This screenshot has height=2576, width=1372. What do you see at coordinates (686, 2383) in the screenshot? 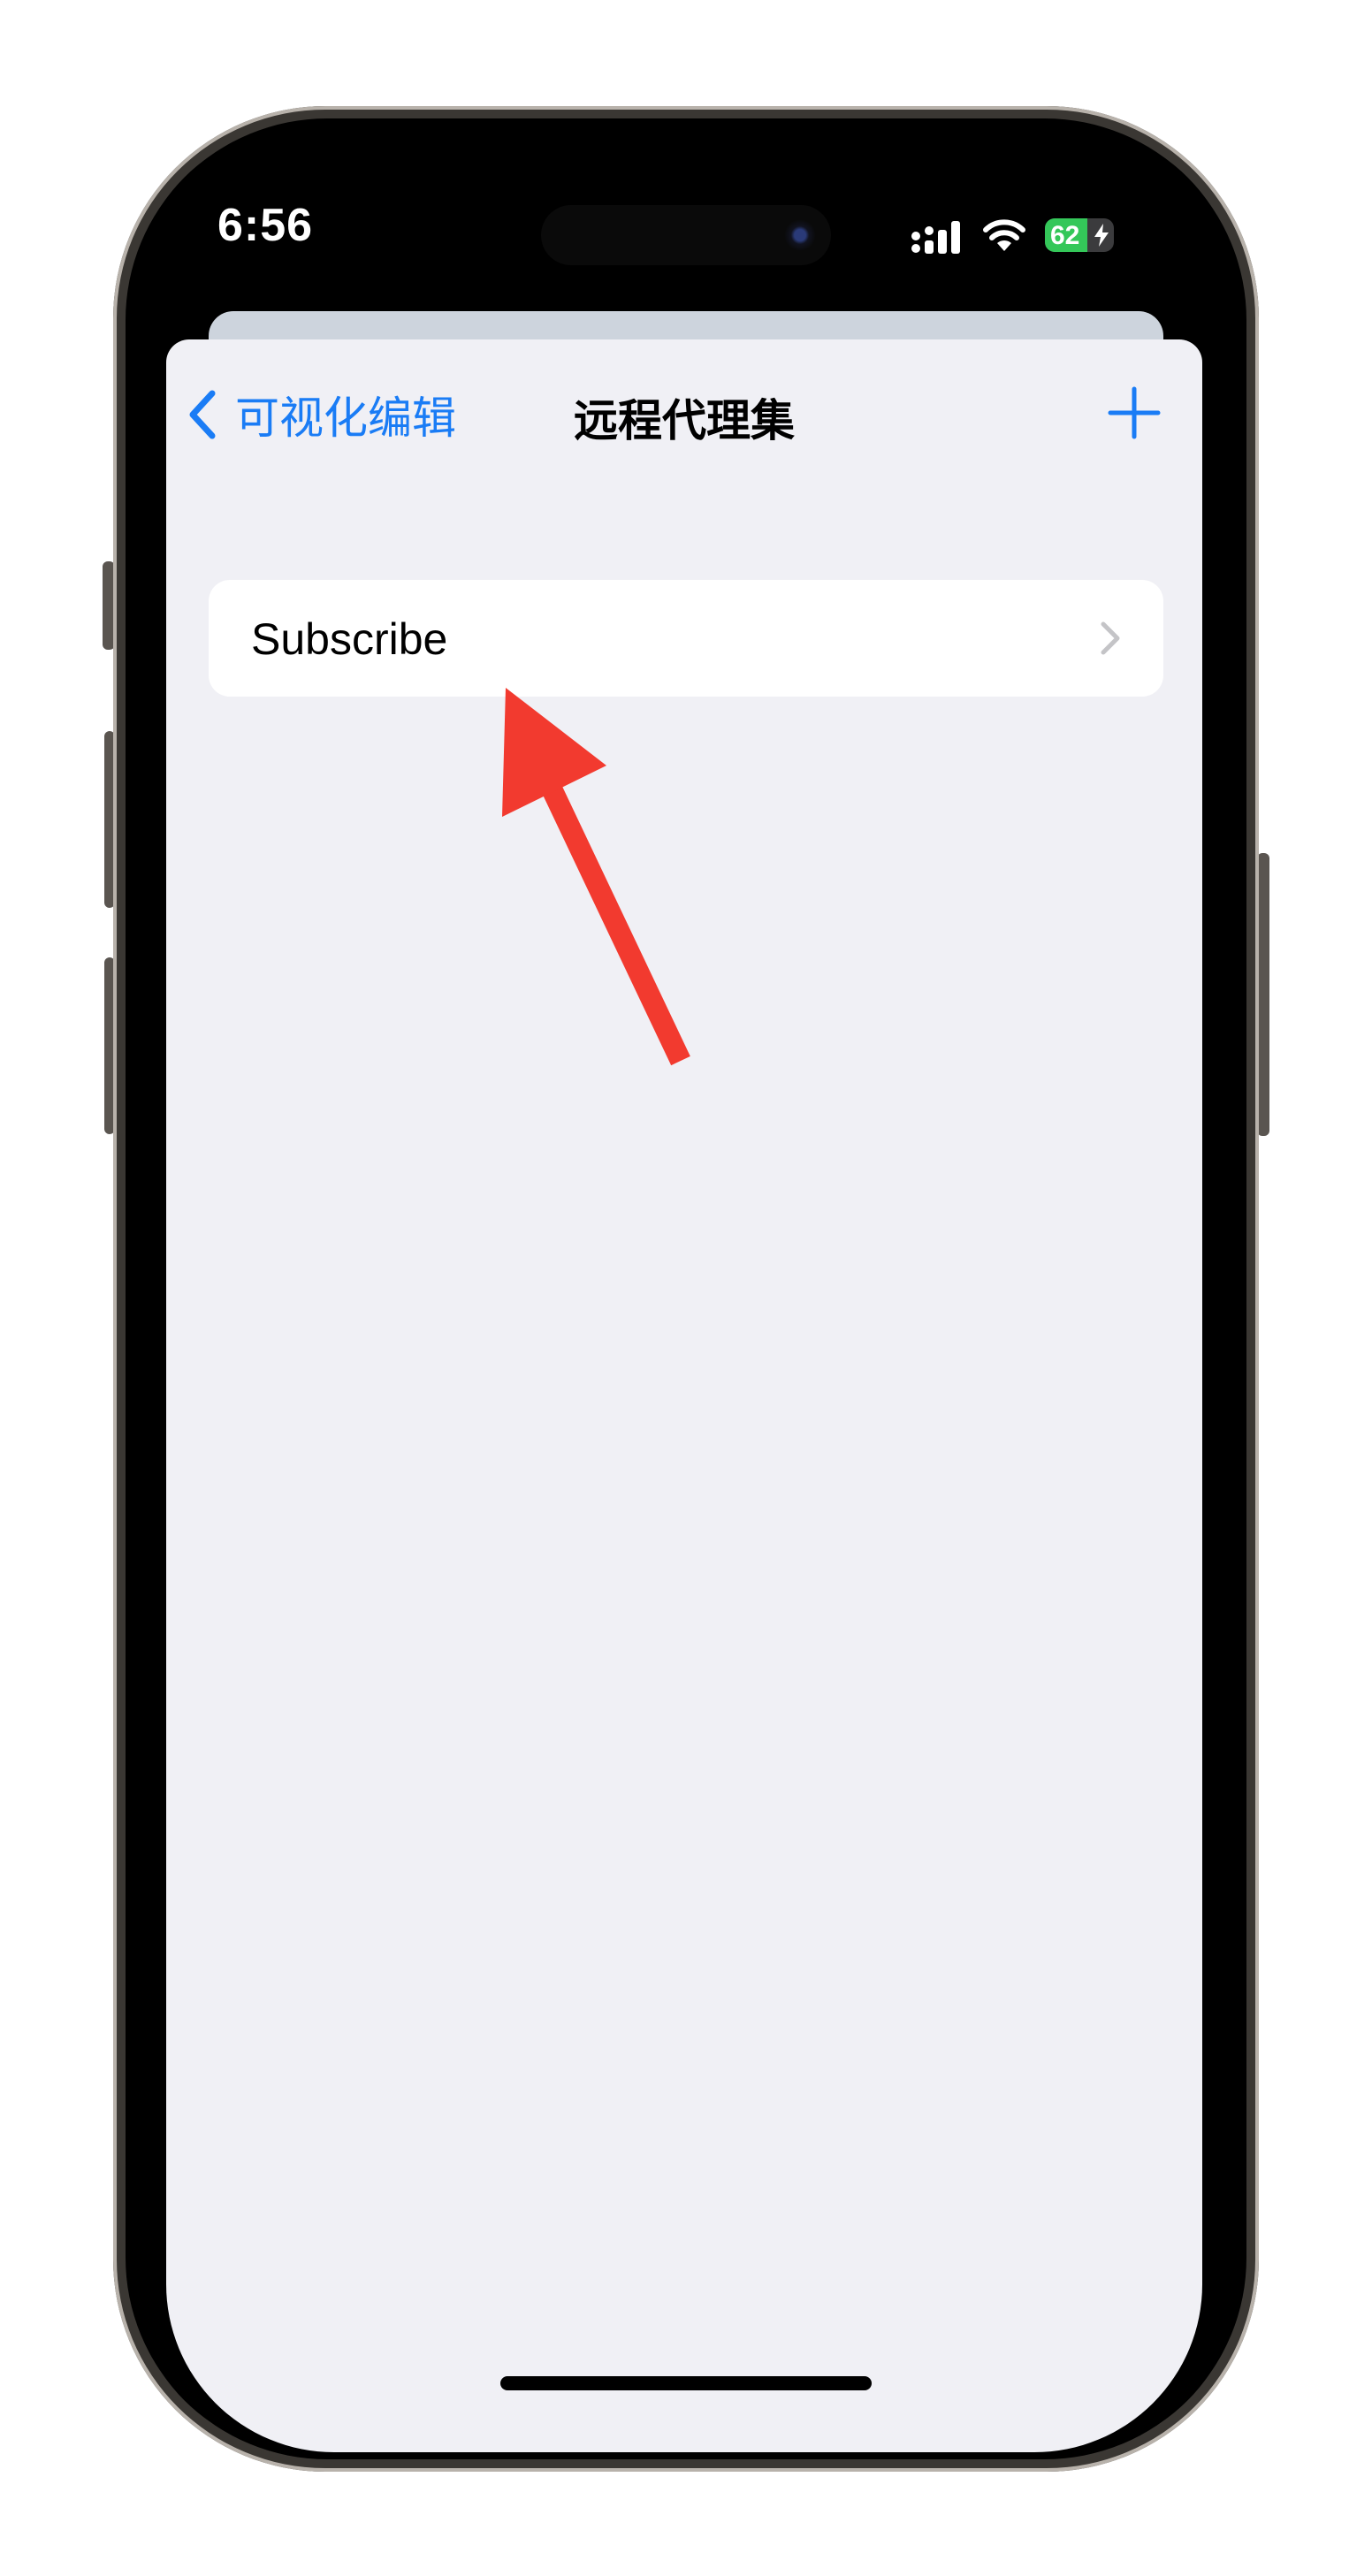
I see `home-indicator` at bounding box center [686, 2383].